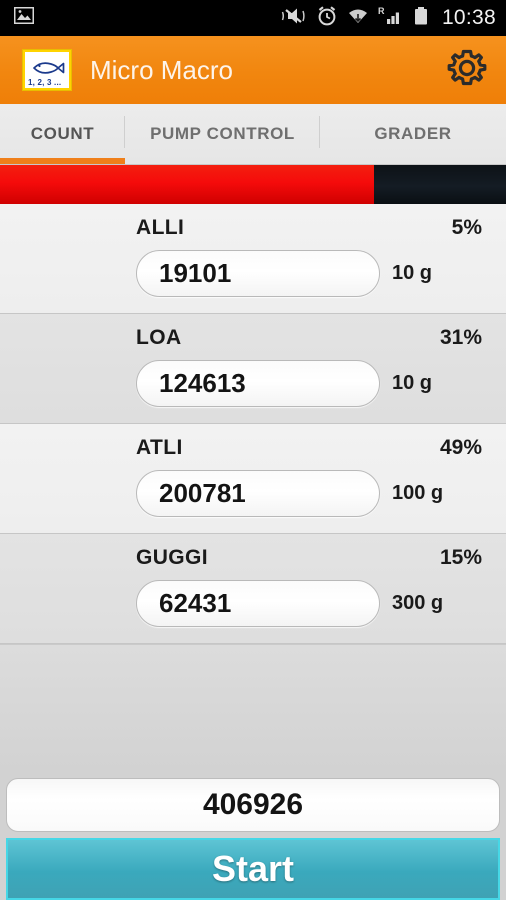  Describe the element at coordinates (160, 227) in the screenshot. I see `row-name: ALLI` at that location.